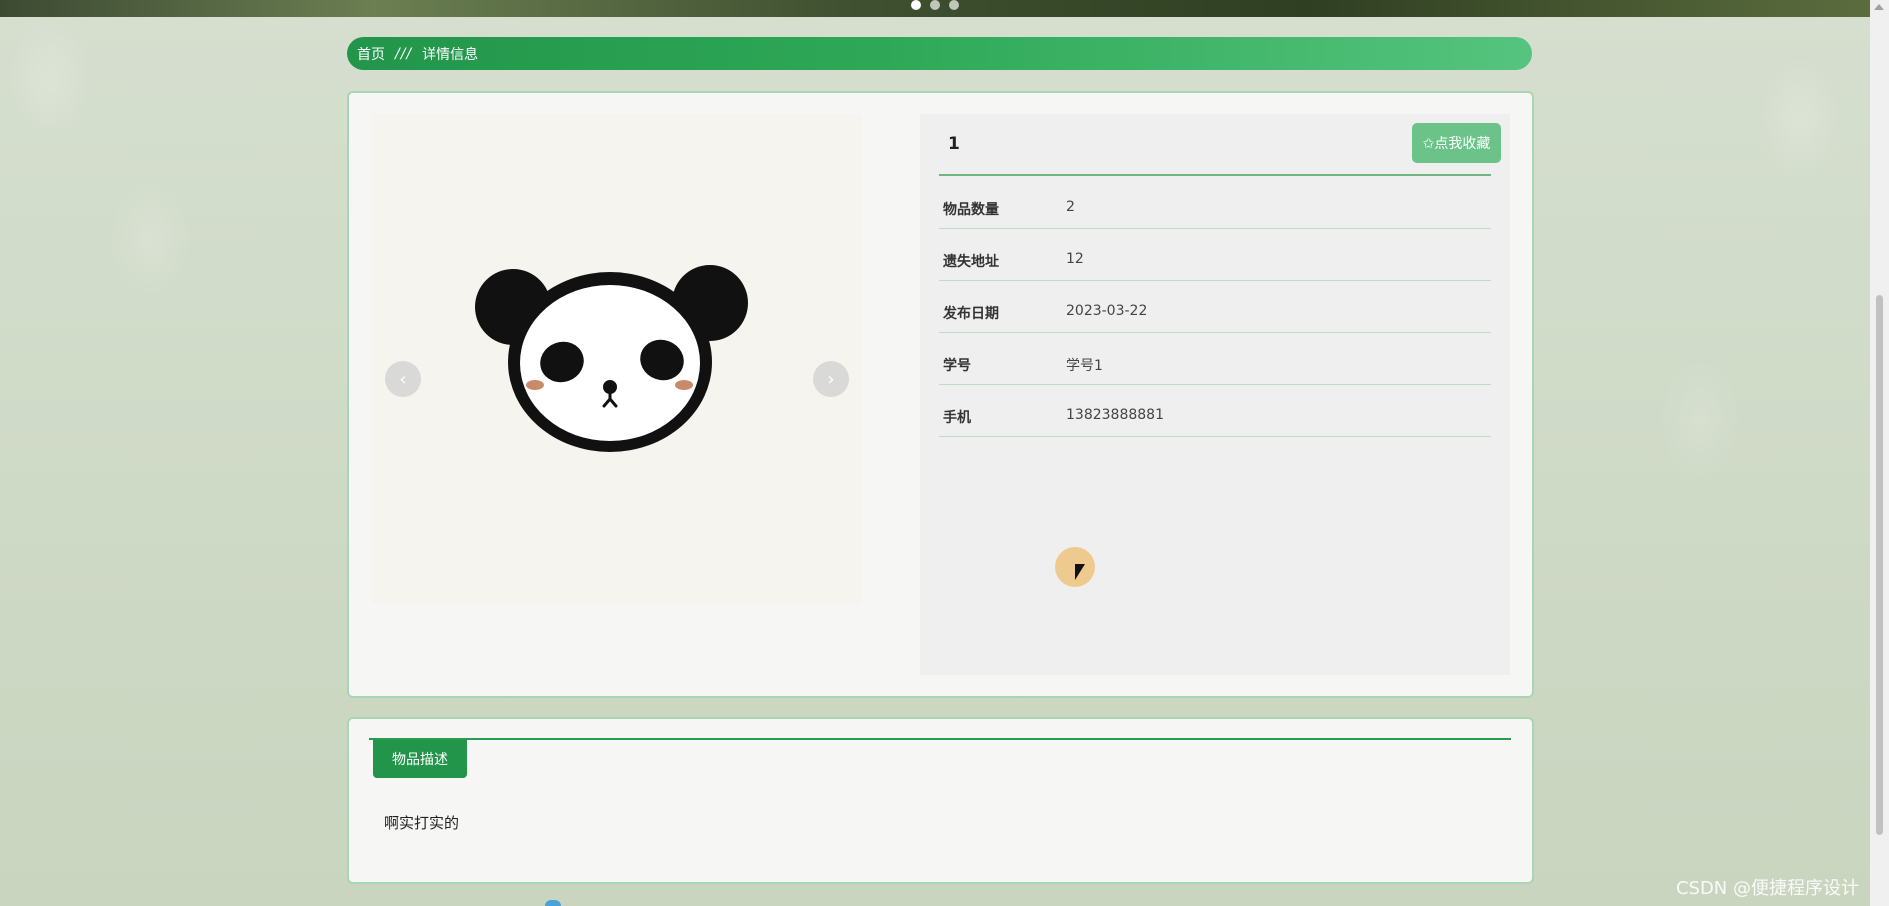 This screenshot has height=906, width=1889. I want to click on breadcrumb: 首页 /// 详情信息, so click(939, 53).